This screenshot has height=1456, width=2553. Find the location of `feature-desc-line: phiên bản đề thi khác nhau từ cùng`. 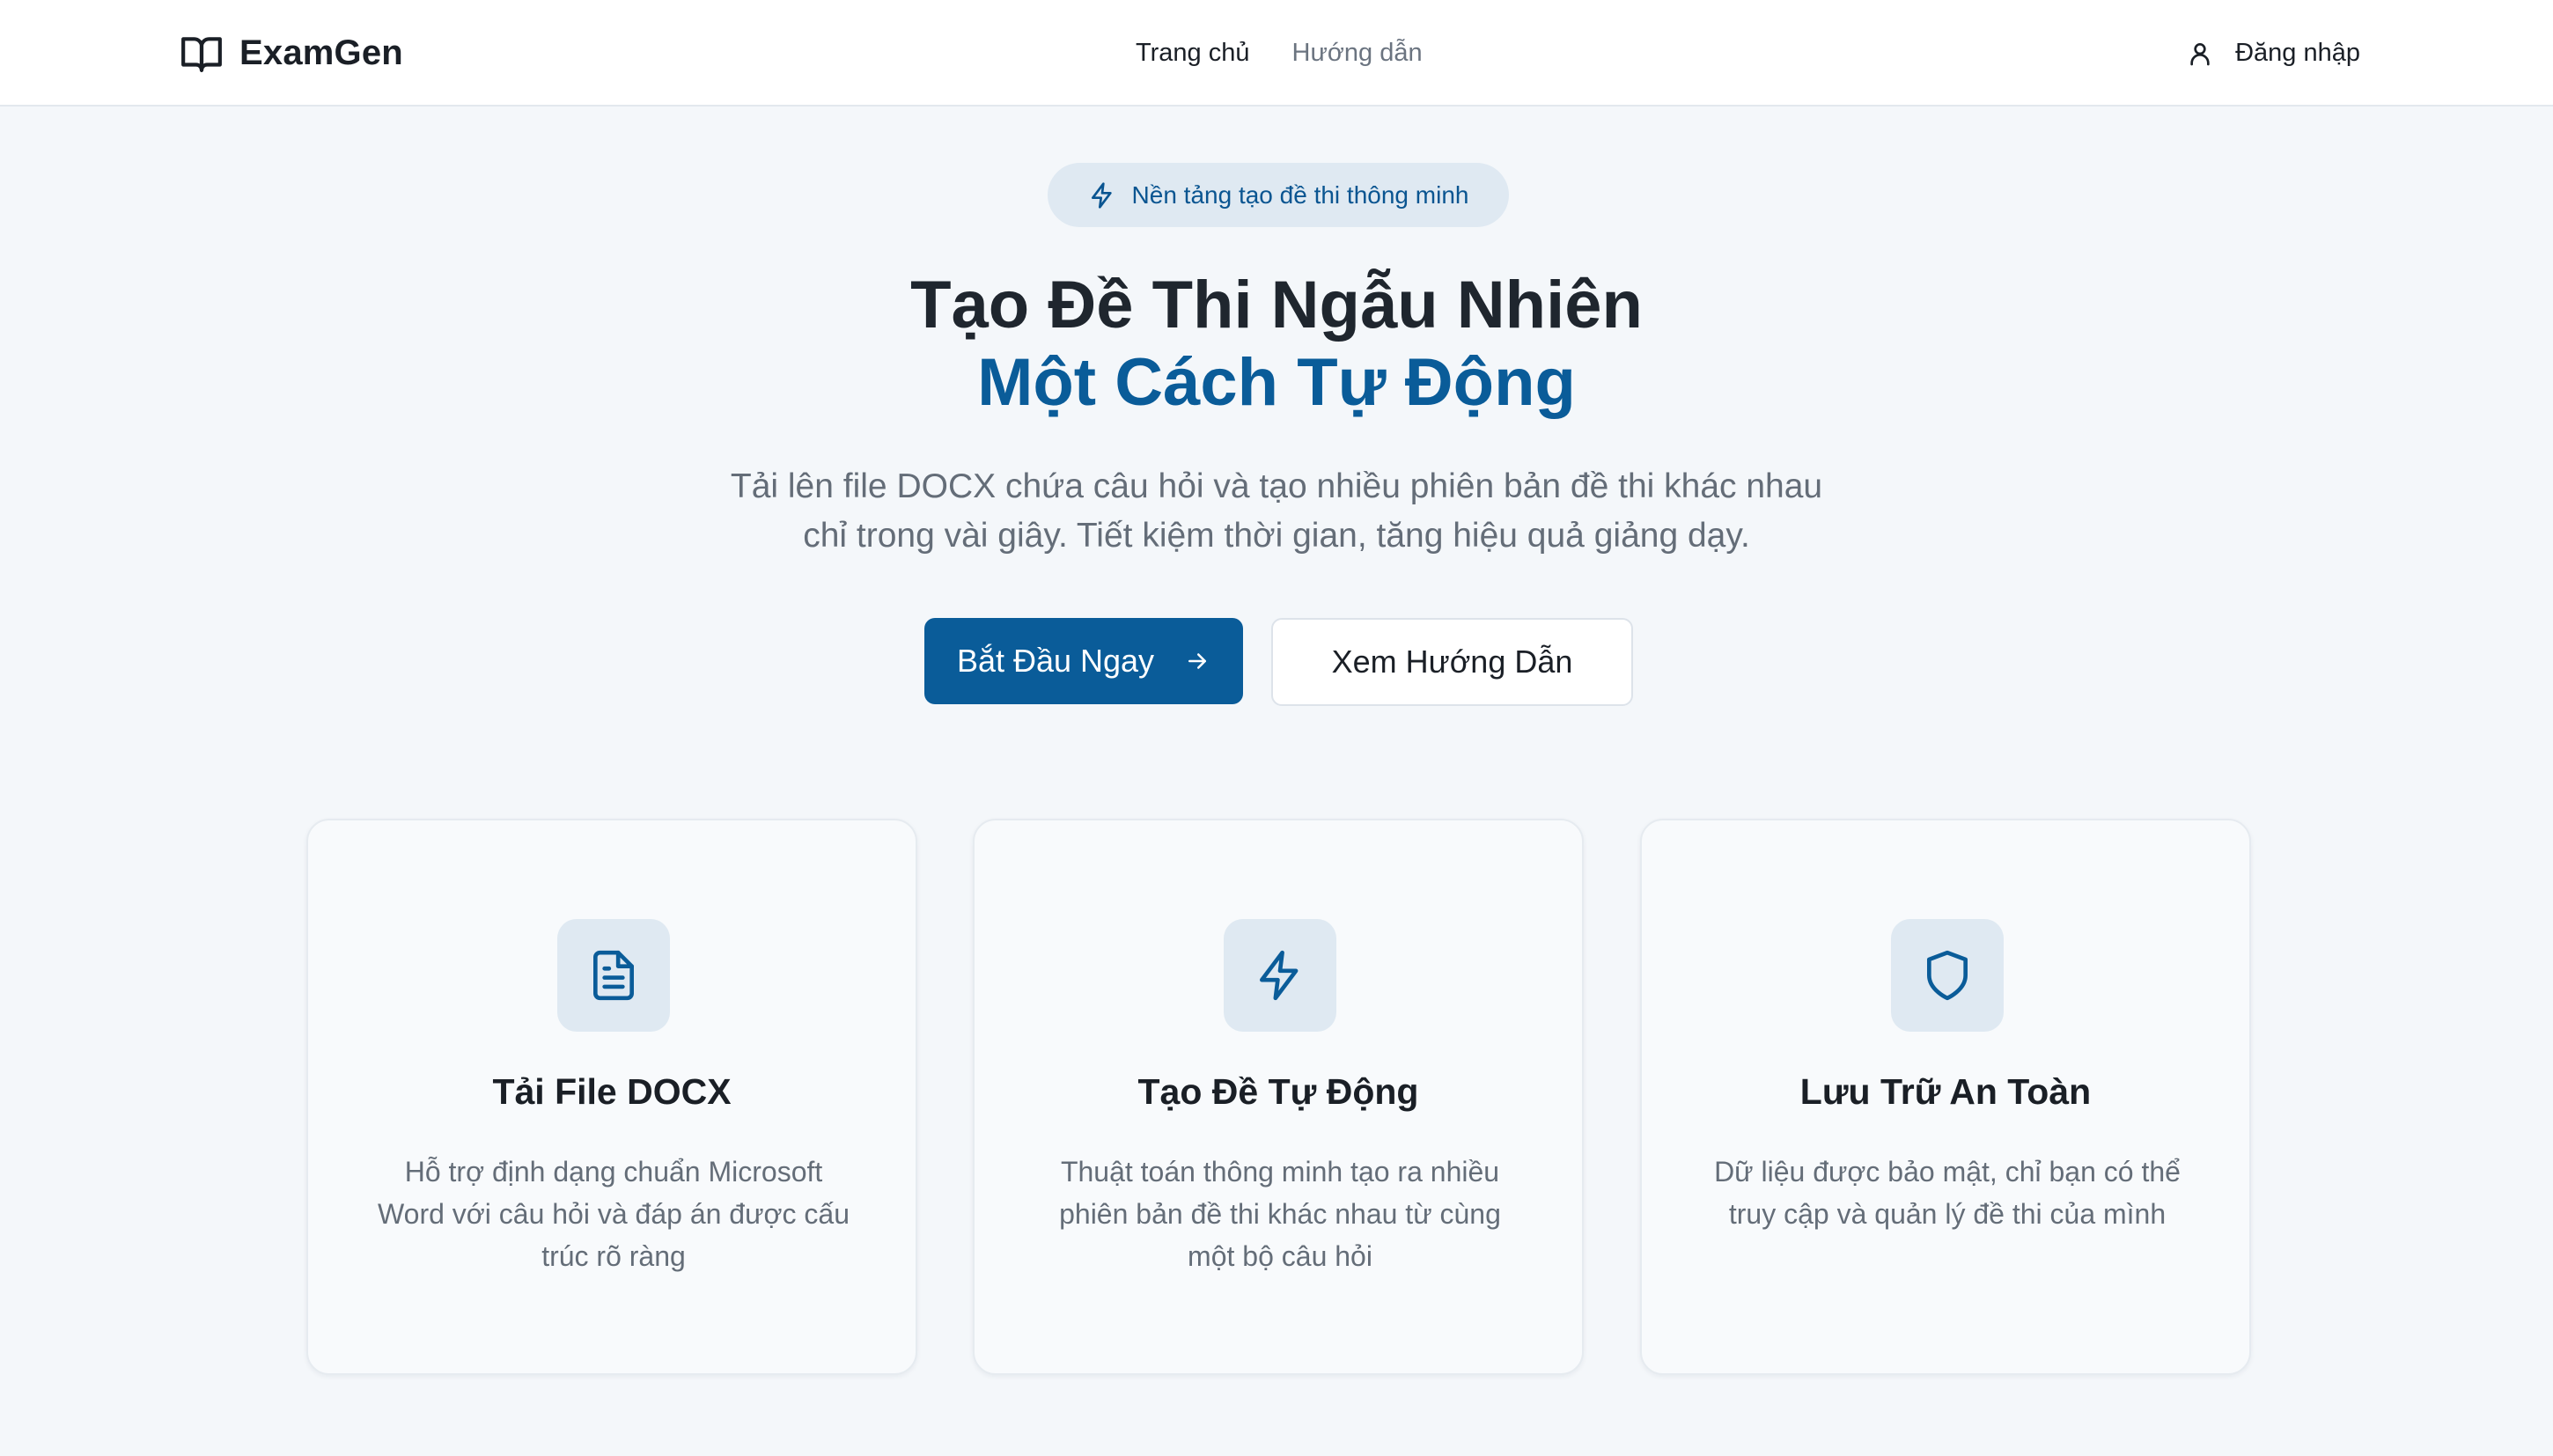

feature-desc-line: phiên bản đề thi khác nhau từ cùng is located at coordinates (1280, 1214).